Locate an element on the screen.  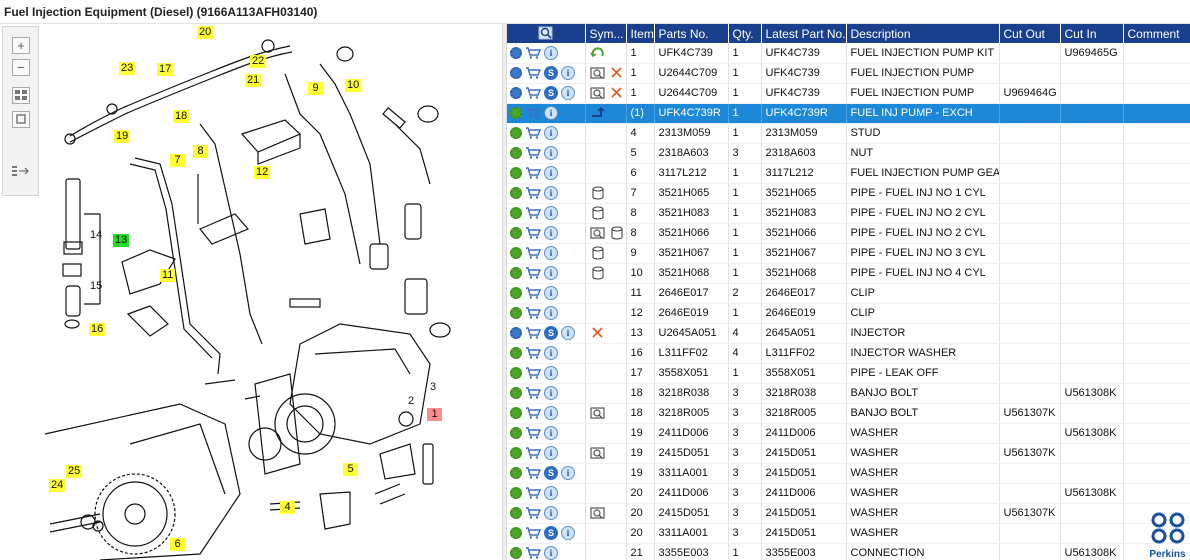
cell-item: 1 is located at coordinates (640, 73).